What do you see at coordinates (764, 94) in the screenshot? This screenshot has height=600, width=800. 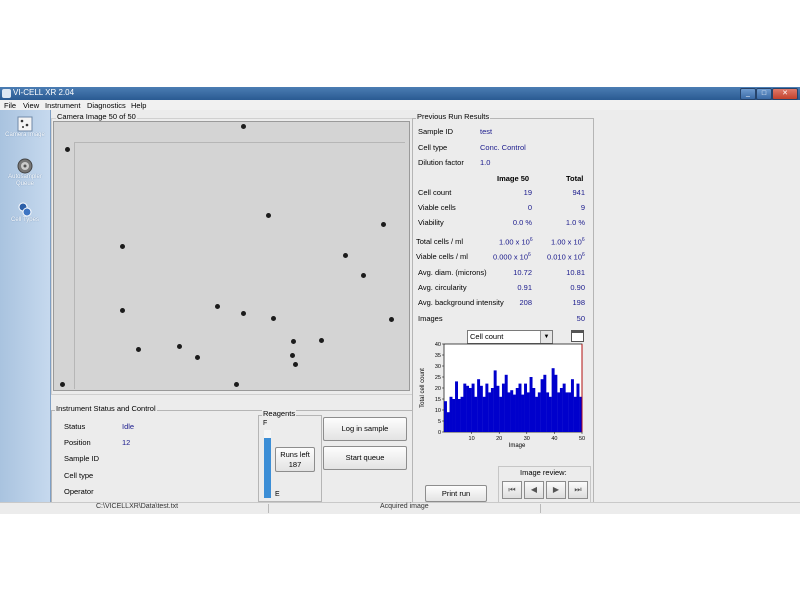 I see `maximize-button: □` at bounding box center [764, 94].